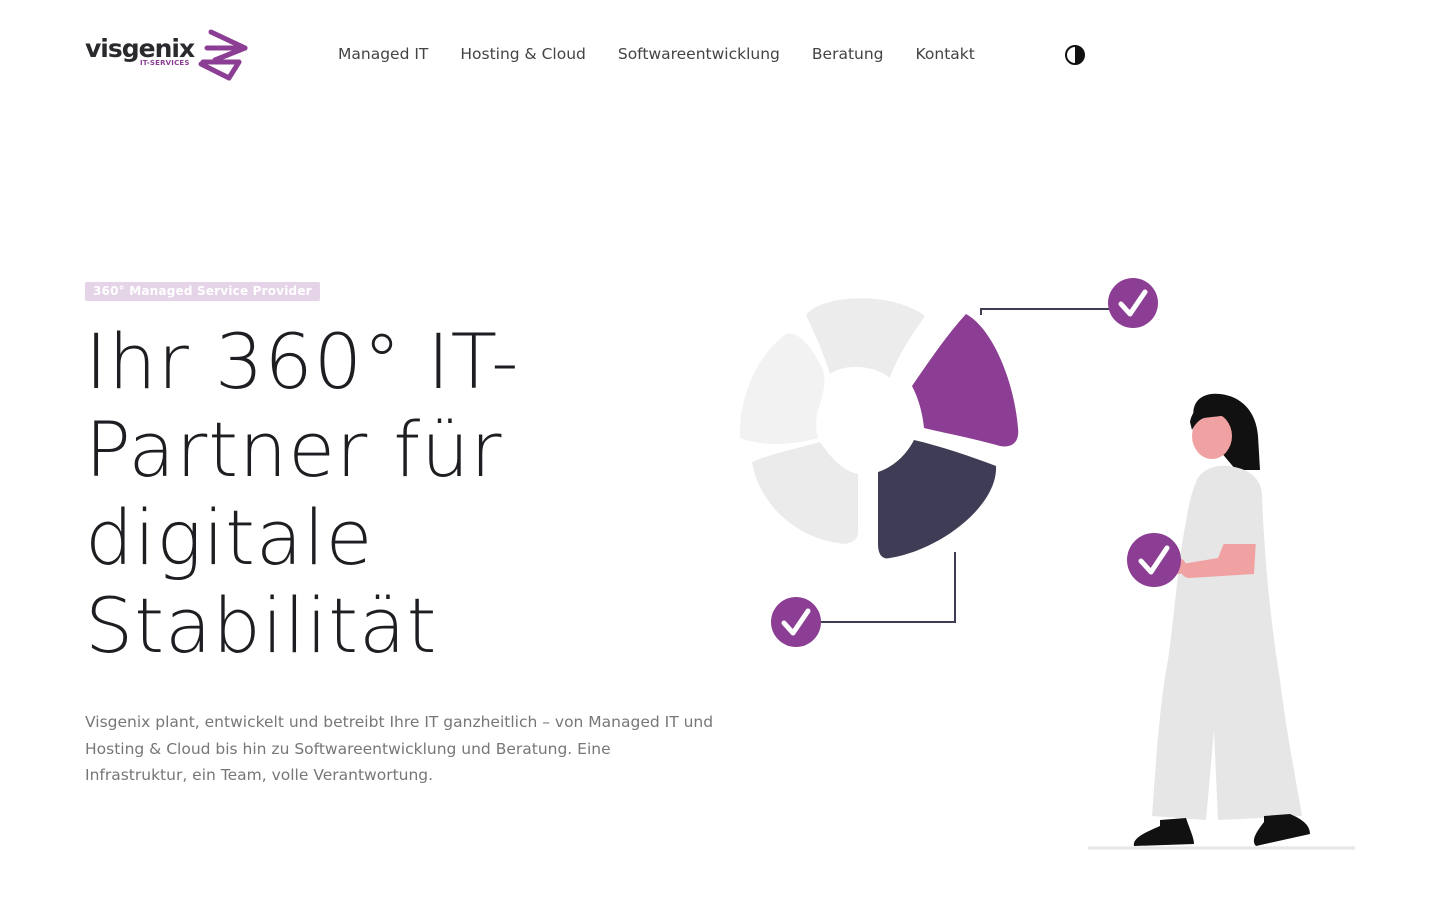 Image resolution: width=1440 pixels, height=900 pixels. I want to click on logo-arrow-icon, so click(223, 55).